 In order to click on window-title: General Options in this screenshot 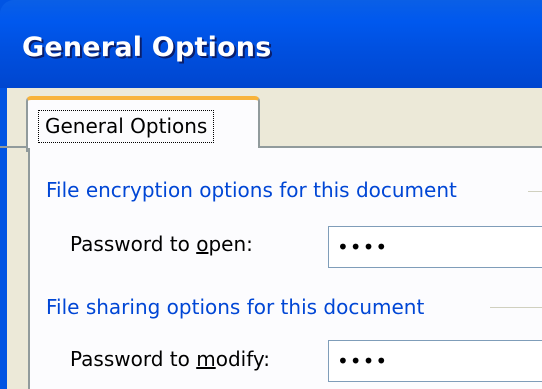, I will do `click(147, 47)`.